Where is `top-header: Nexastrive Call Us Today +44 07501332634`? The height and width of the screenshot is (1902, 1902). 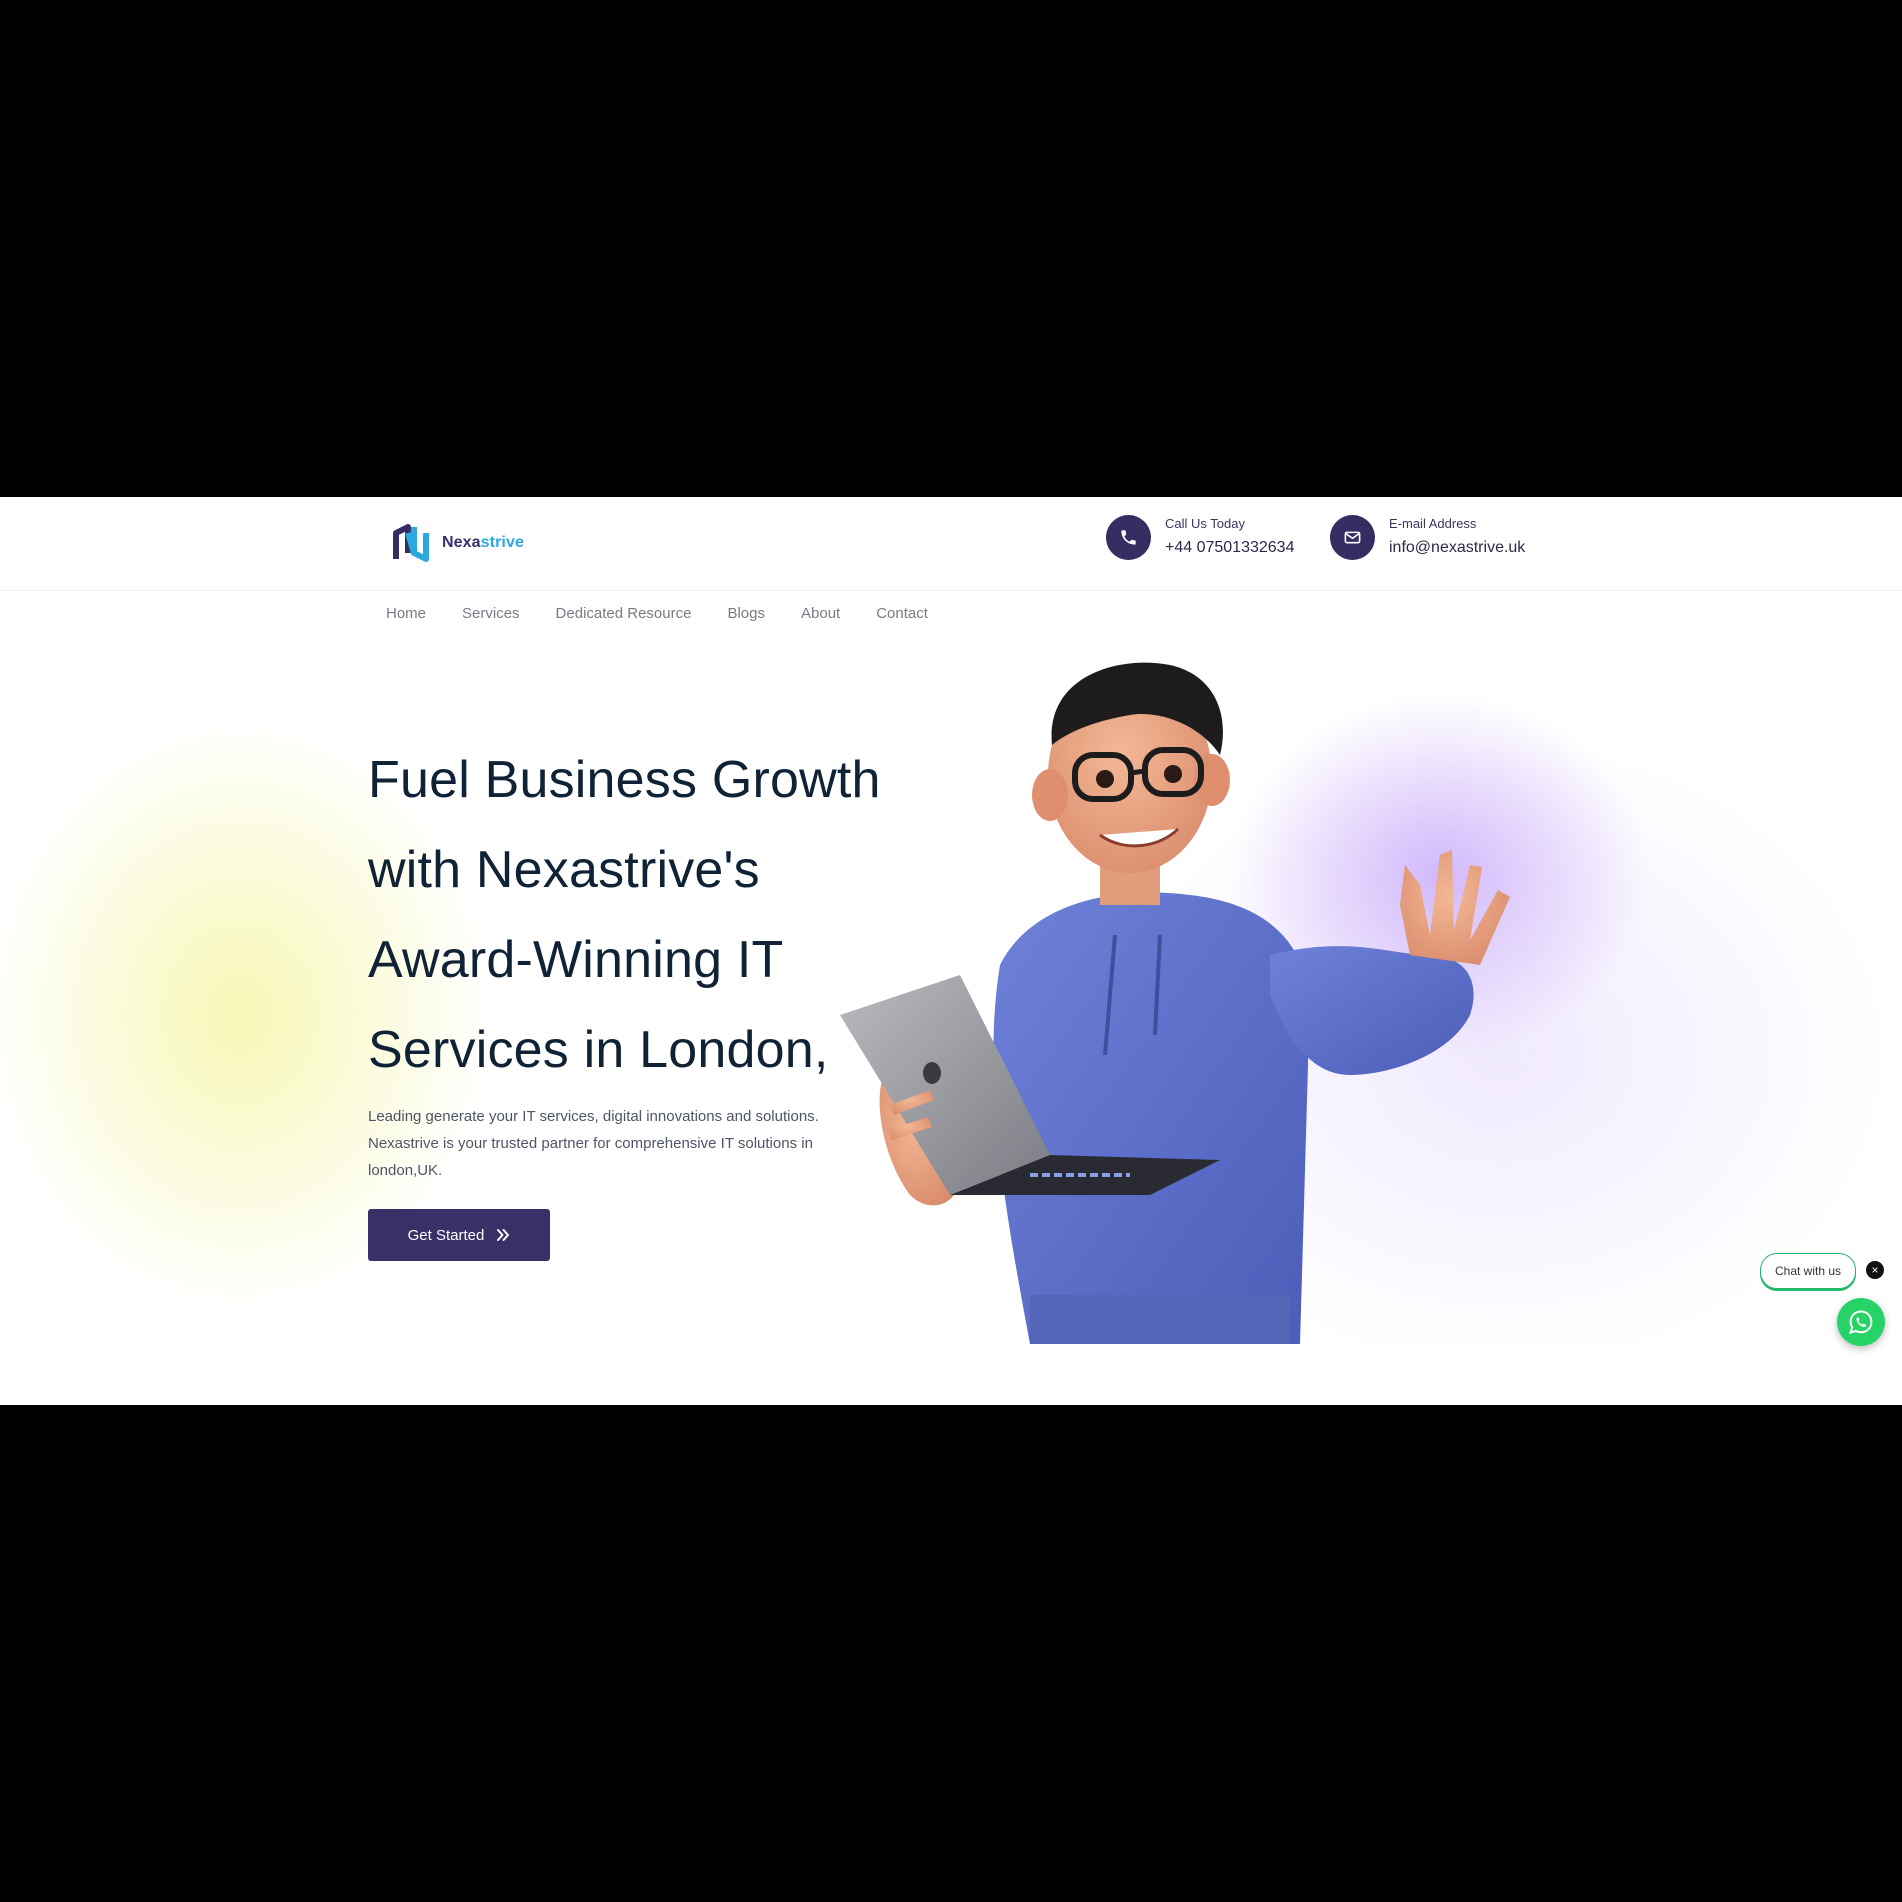 top-header: Nexastrive Call Us Today +44 07501332634 is located at coordinates (951, 543).